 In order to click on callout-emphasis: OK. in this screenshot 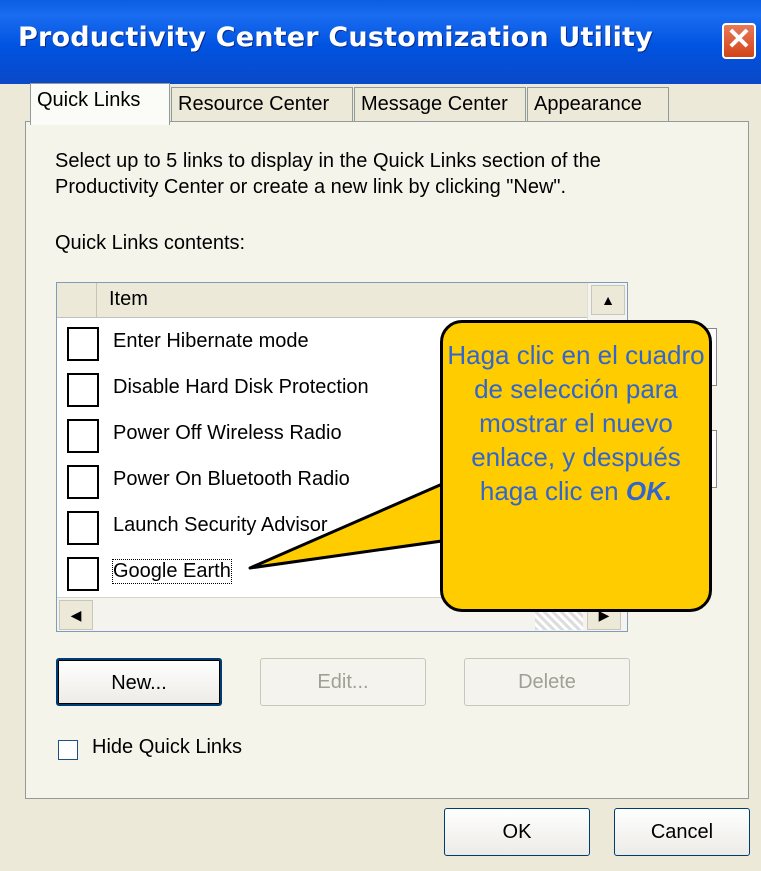, I will do `click(649, 491)`.